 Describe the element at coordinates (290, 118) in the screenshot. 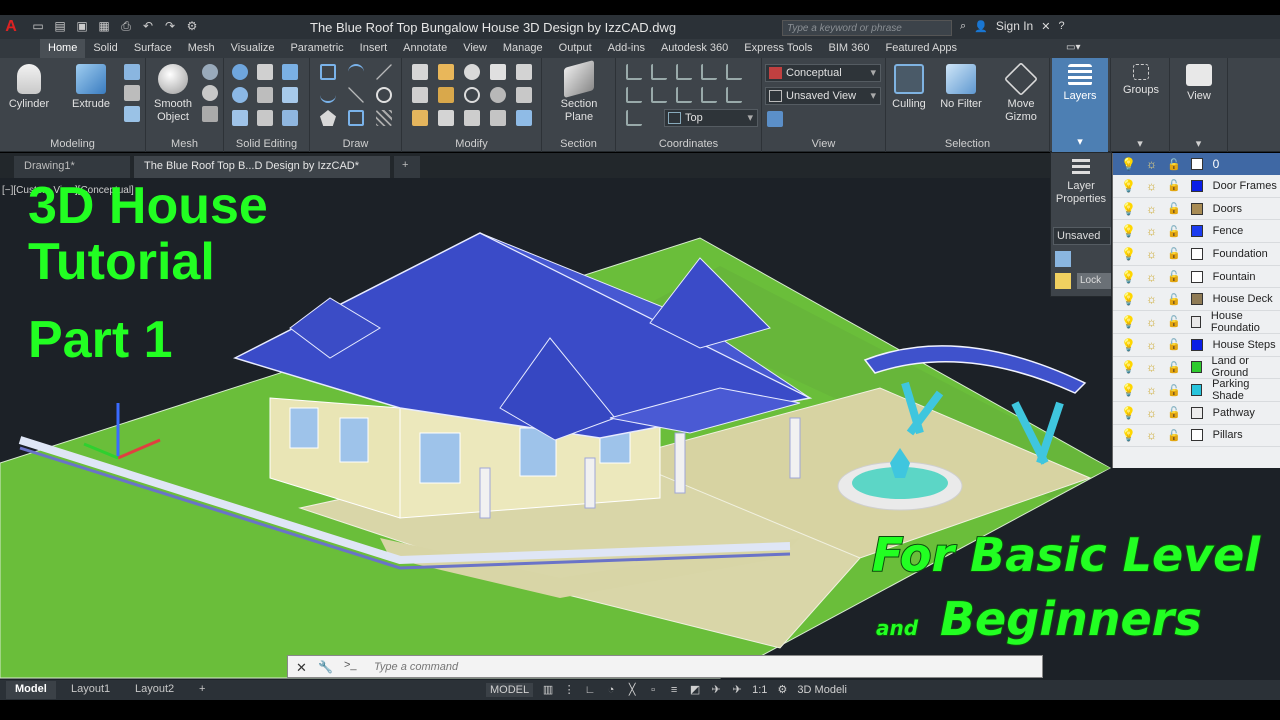

I see `fillet-edge-icon` at that location.